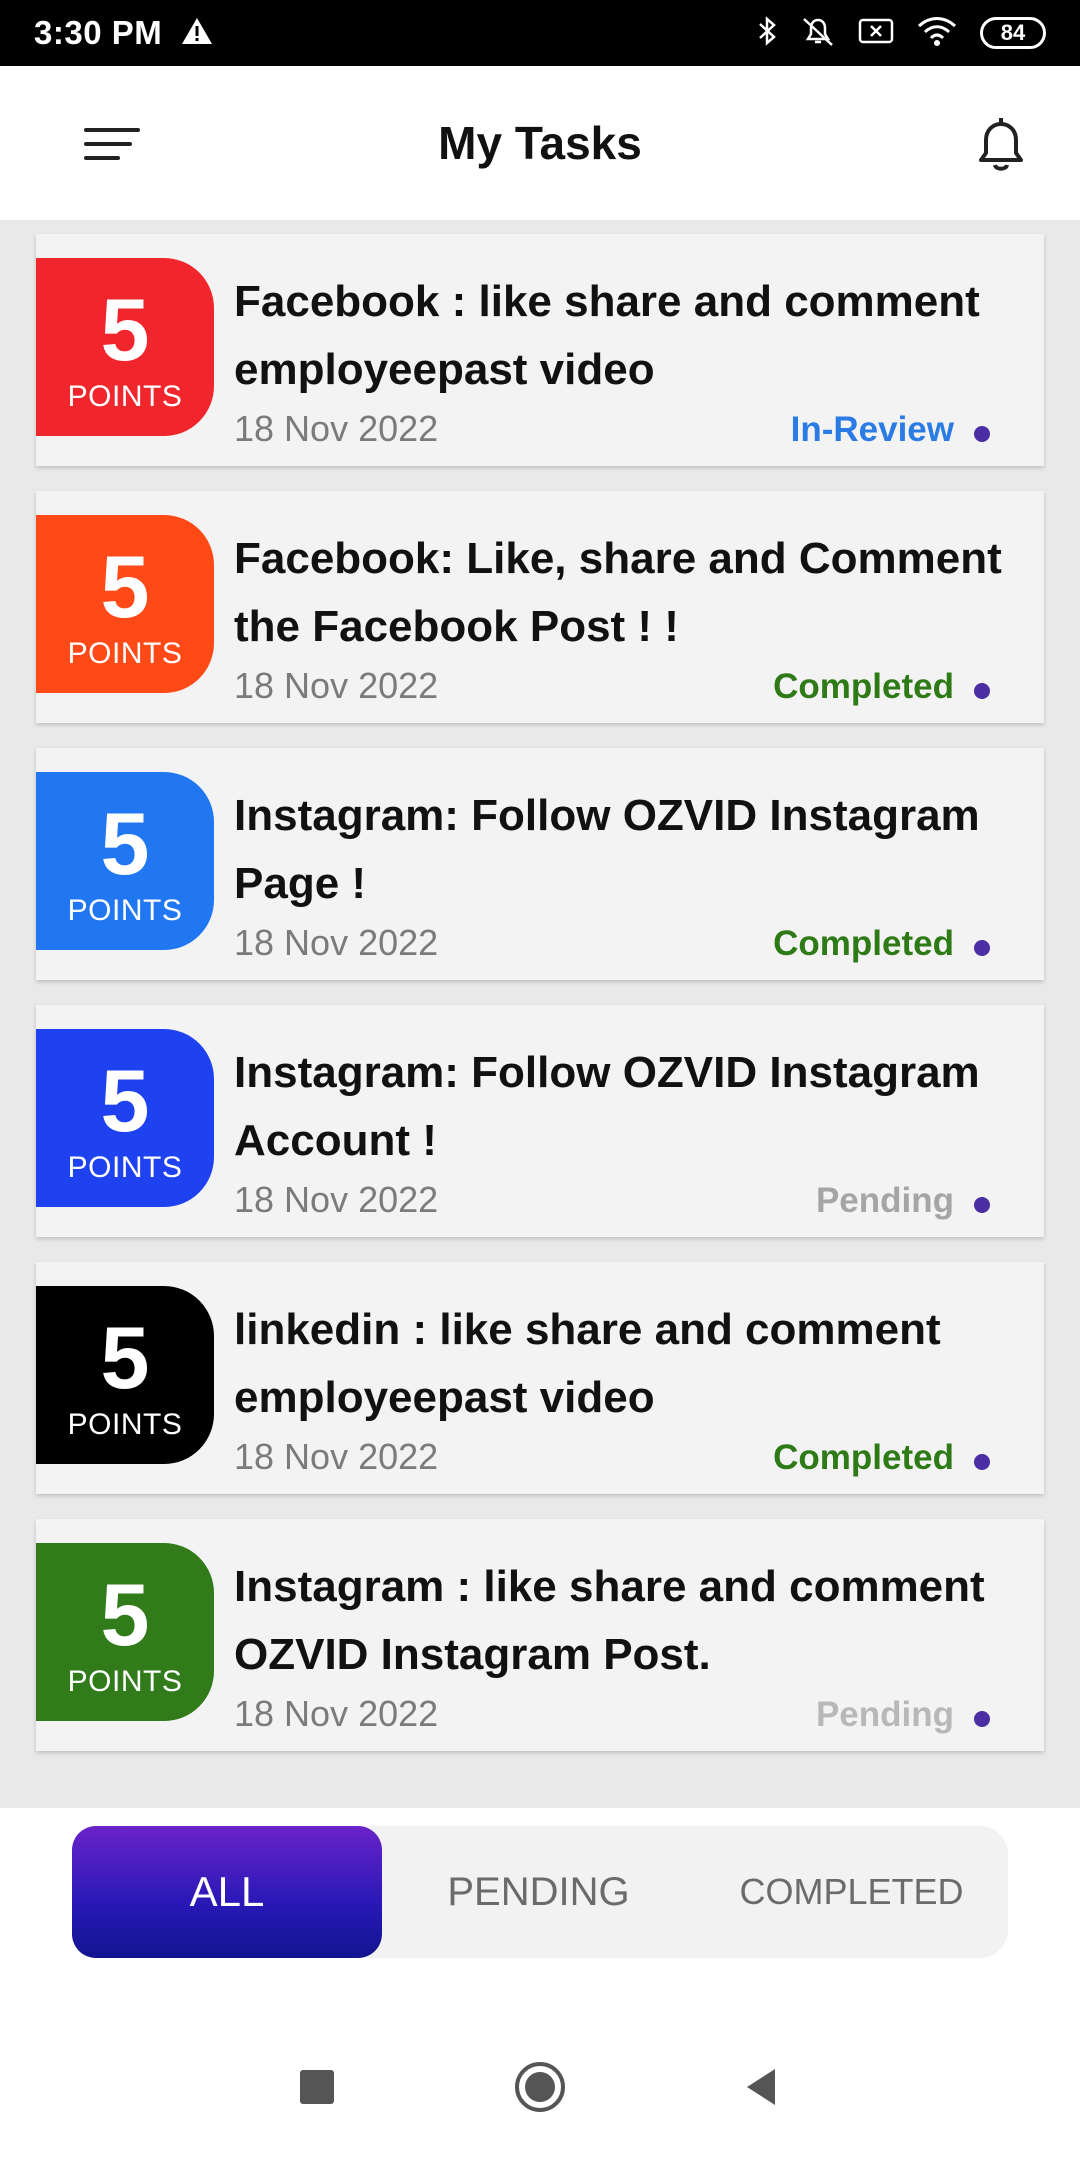  I want to click on status-right: 84, so click(901, 33).